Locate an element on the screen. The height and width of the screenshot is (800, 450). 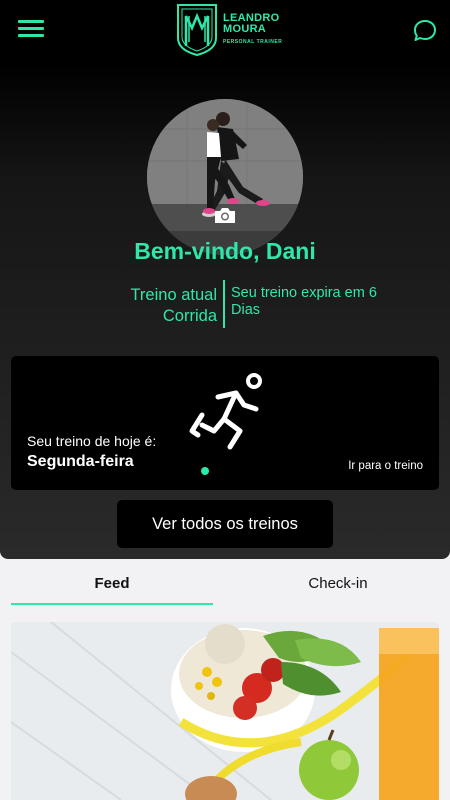
carousel-indicator-dot is located at coordinates (205, 471).